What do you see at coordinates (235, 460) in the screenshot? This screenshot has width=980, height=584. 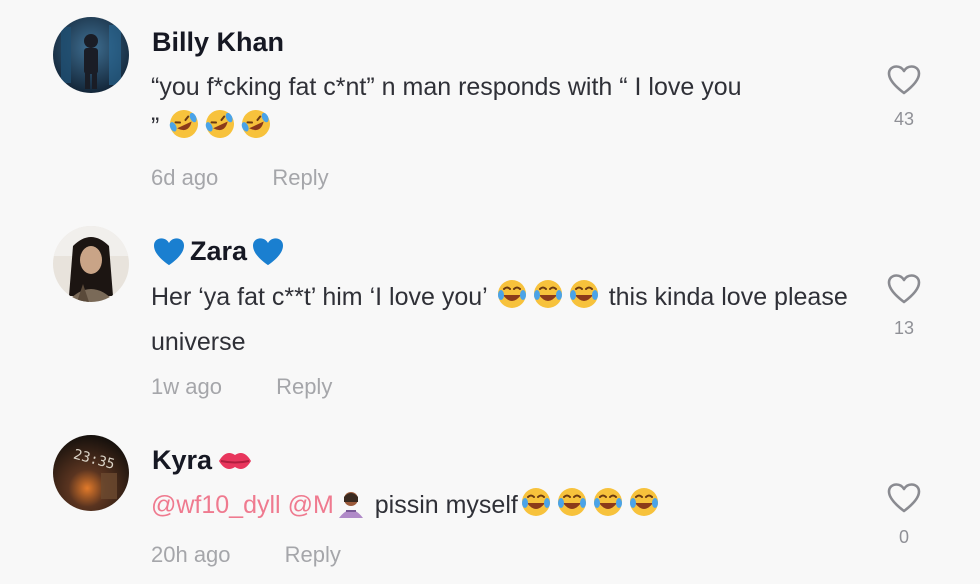 I see `kiss-mark-icon` at bounding box center [235, 460].